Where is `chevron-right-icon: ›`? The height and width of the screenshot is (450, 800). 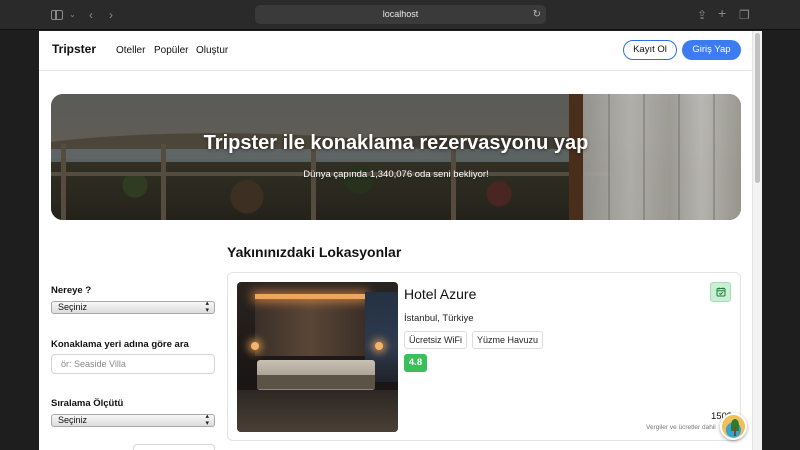 chevron-right-icon: › is located at coordinates (111, 15).